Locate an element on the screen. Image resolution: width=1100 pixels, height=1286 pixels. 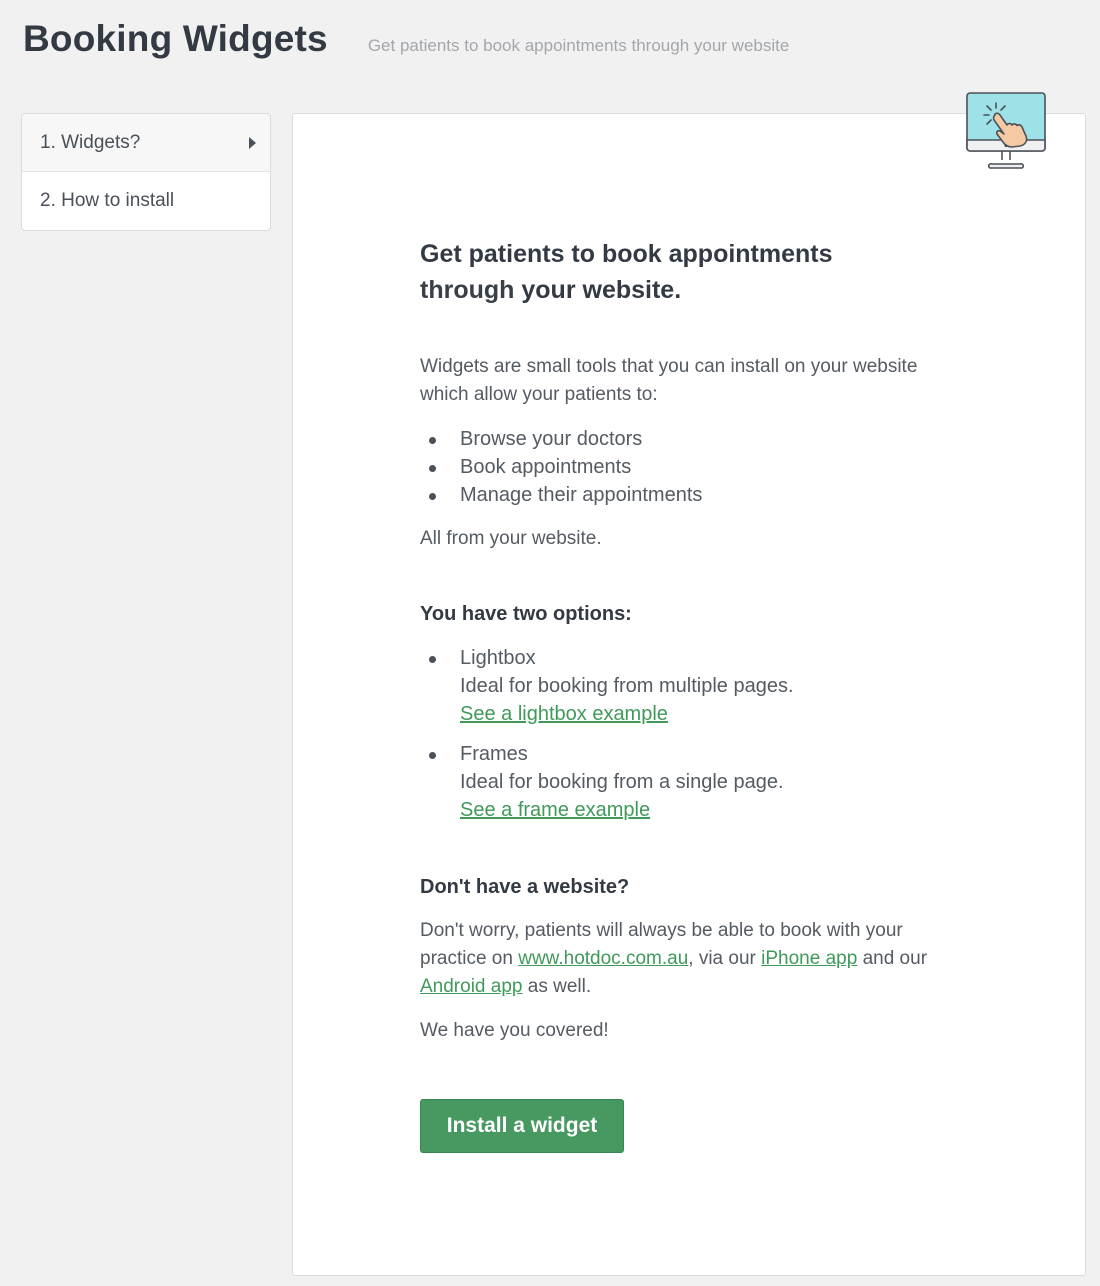
sidebar-item-how-to-install: 2. How to install is located at coordinates (146, 201).